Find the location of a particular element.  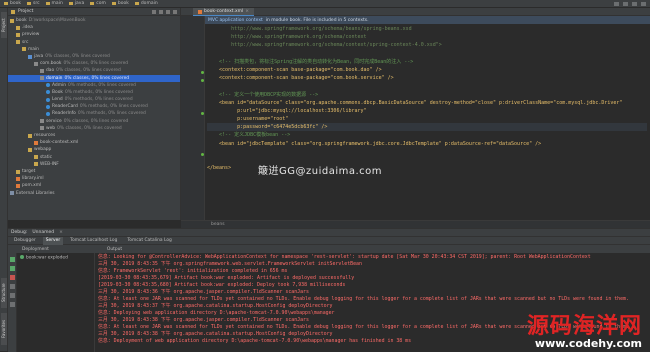

tree-item: web 0% classes, 0% lines covered is located at coordinates (94, 128).